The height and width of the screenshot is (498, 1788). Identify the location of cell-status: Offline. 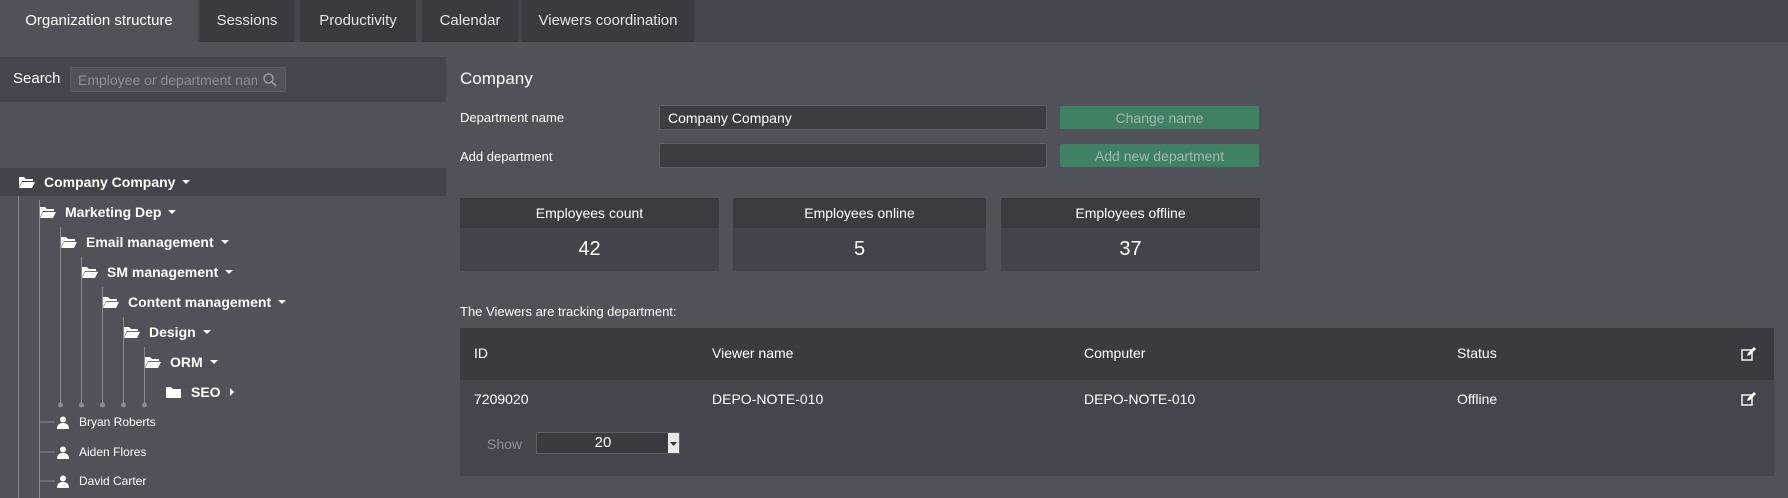
(1477, 399).